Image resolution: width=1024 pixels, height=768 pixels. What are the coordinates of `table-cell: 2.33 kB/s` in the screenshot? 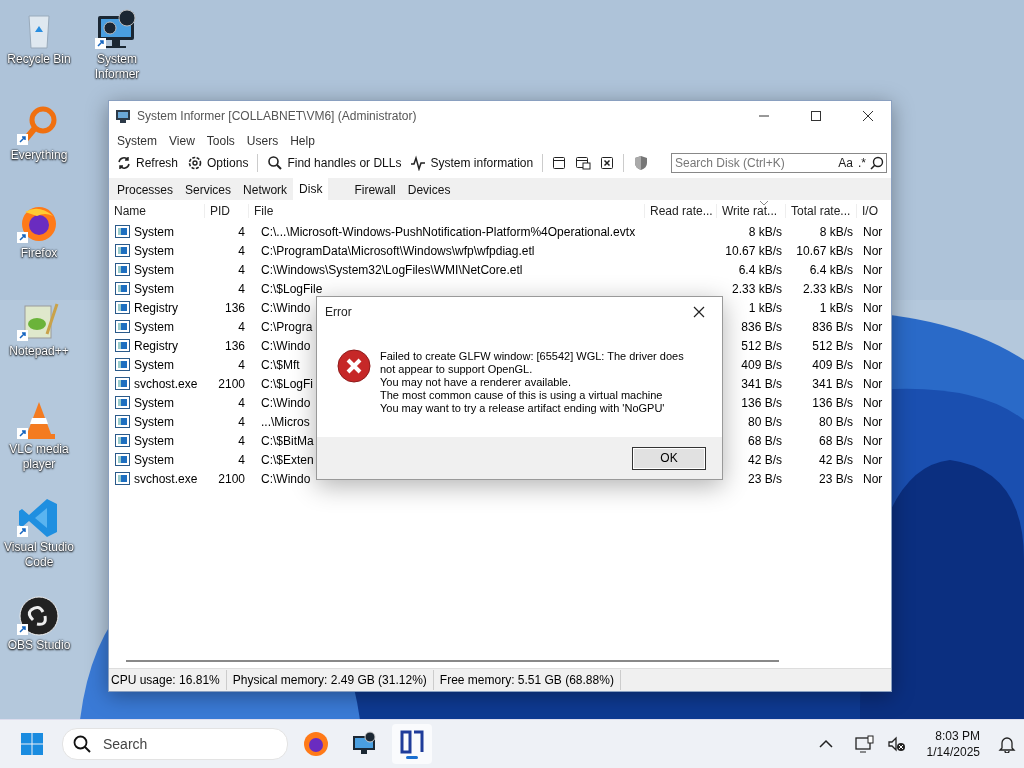 It's located at (827, 288).